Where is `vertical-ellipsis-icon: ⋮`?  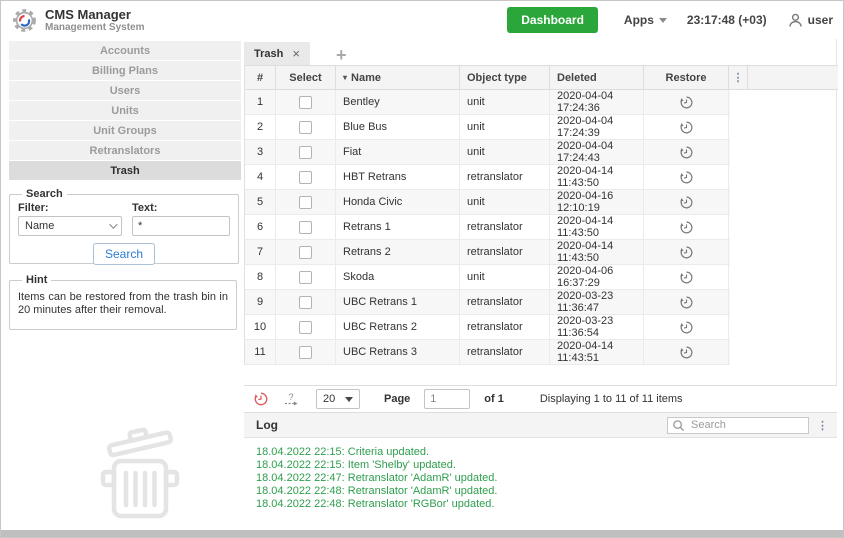 vertical-ellipsis-icon: ⋮ is located at coordinates (738, 78).